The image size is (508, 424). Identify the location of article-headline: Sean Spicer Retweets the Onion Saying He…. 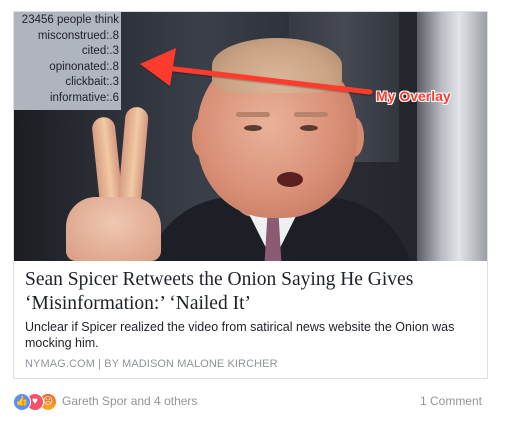
(252, 292).